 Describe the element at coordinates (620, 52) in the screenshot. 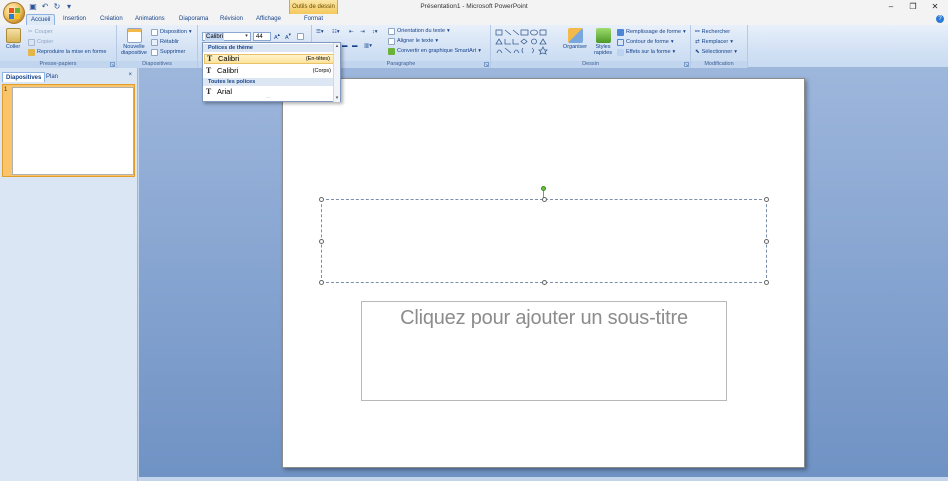

I see `shape-effects-icon` at that location.